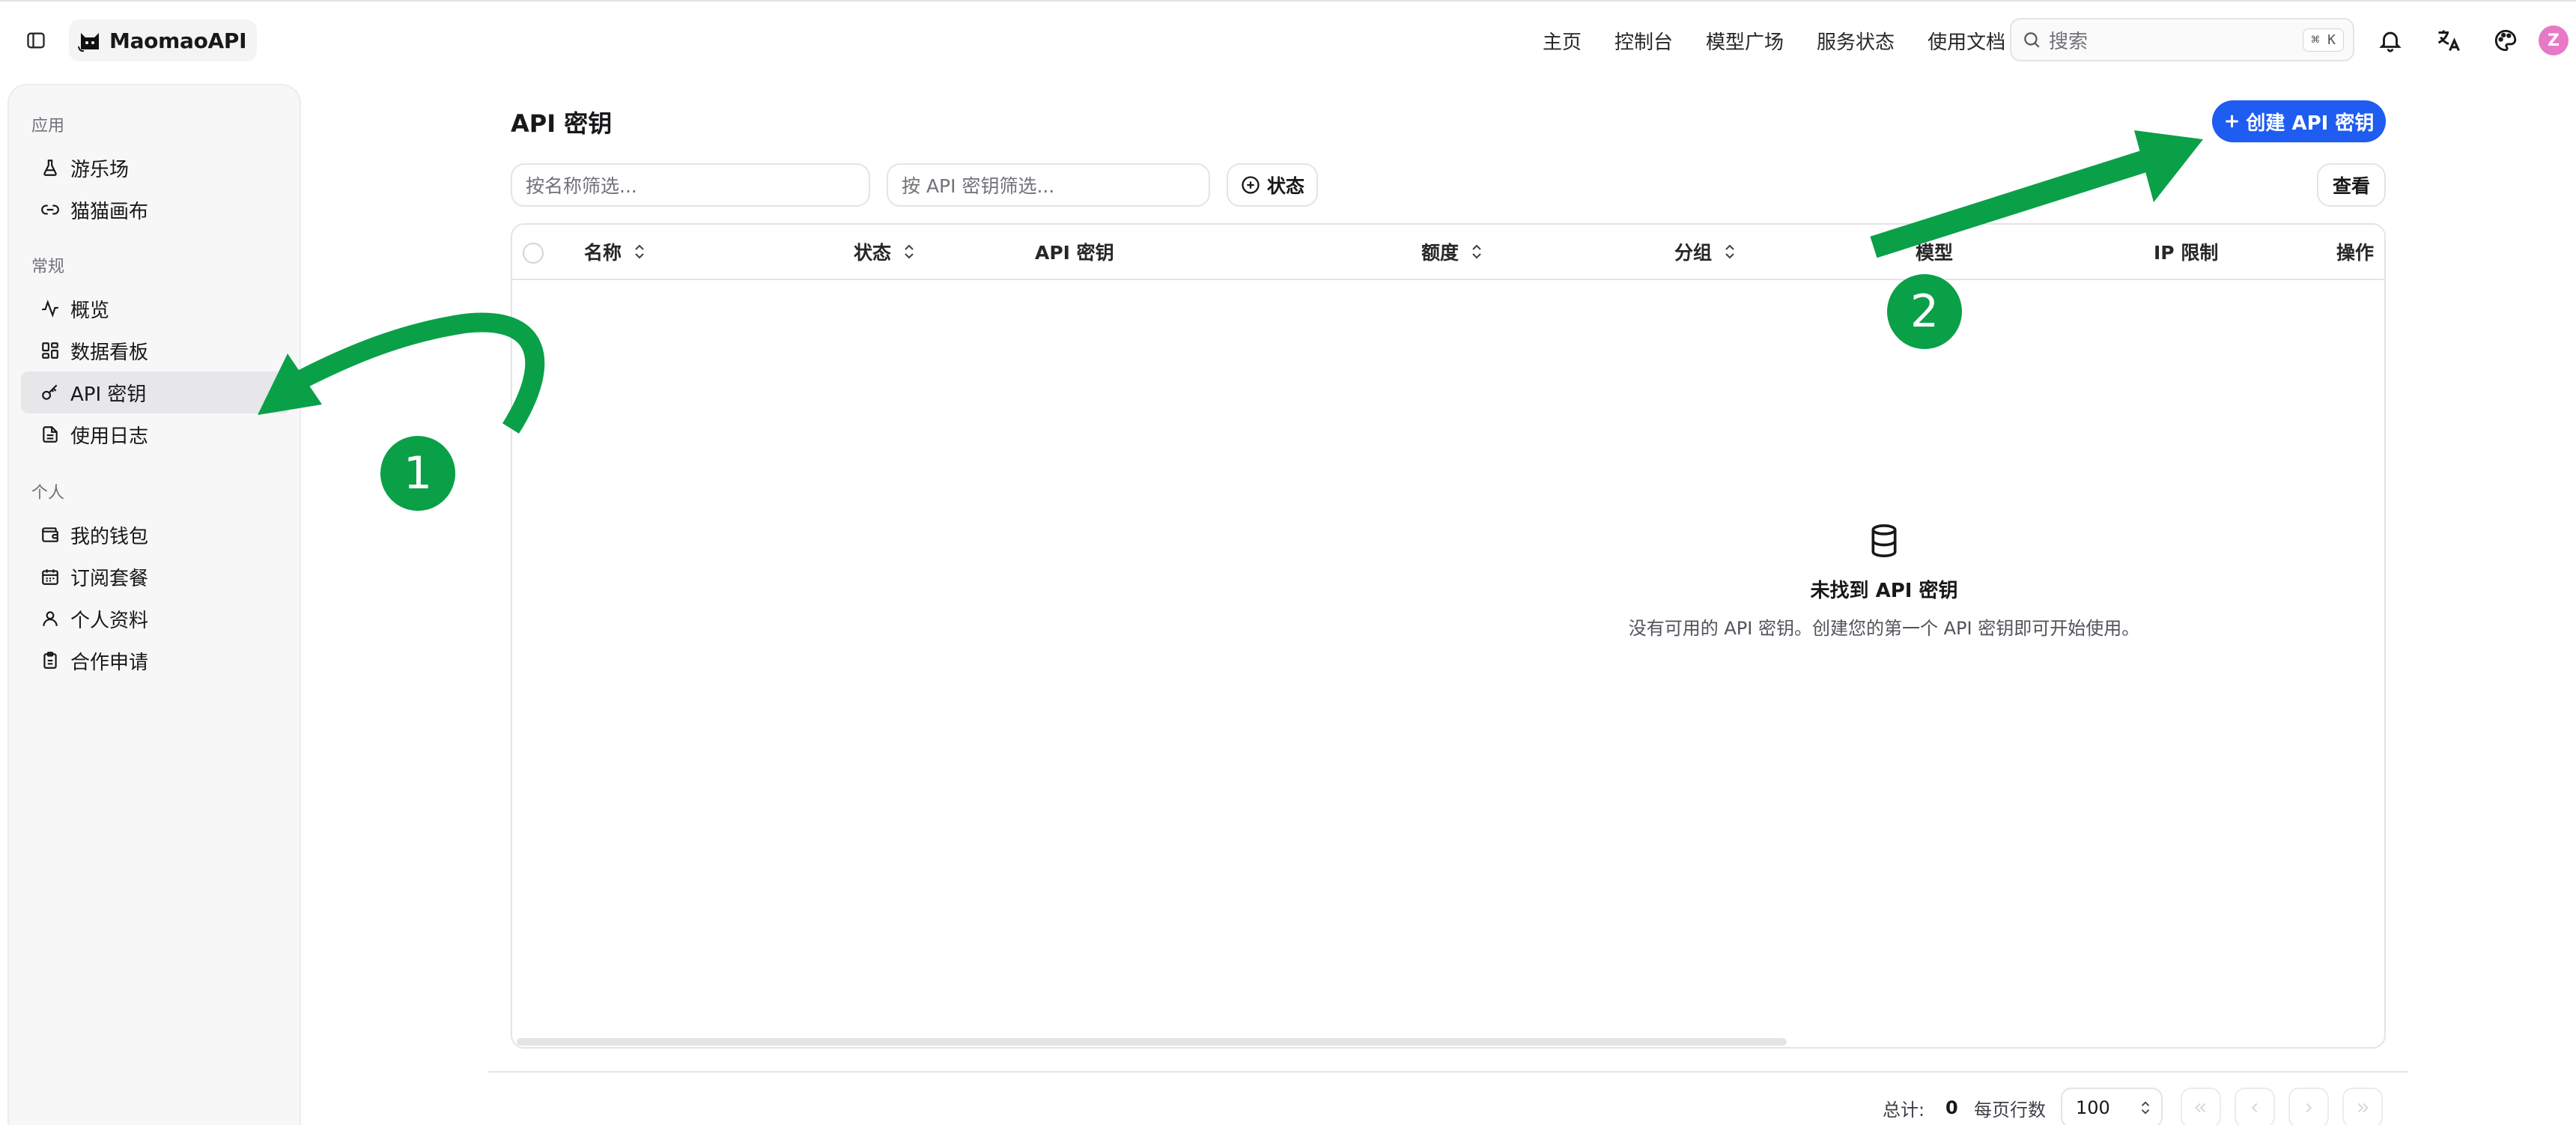 The width and height of the screenshot is (2576, 1125). What do you see at coordinates (109, 578) in the screenshot?
I see `sidebar-item-label: 订阅套餐` at bounding box center [109, 578].